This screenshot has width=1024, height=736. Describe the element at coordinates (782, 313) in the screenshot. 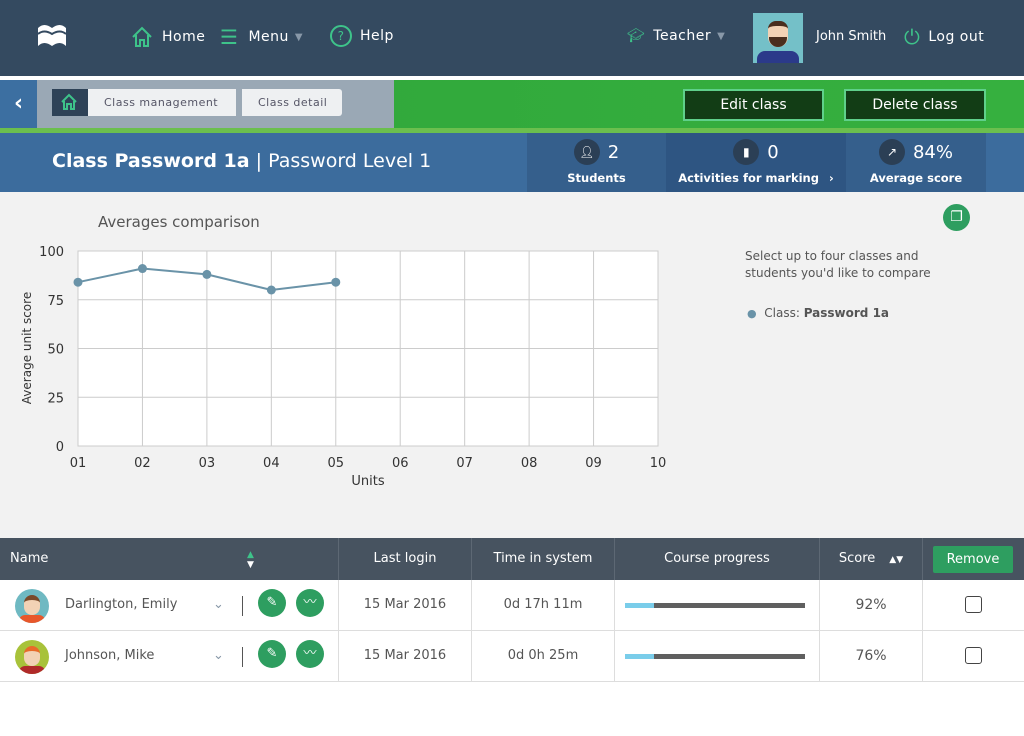

I see `legend-prefix: Class:` at that location.